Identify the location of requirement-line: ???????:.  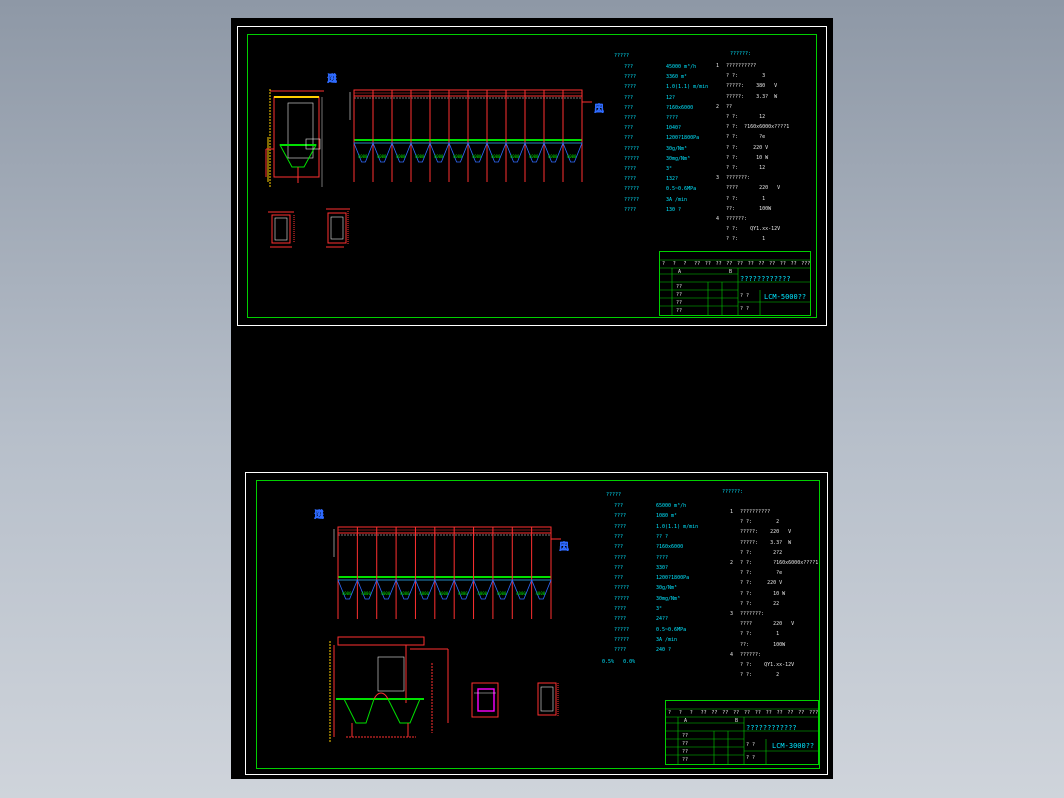
(738, 178).